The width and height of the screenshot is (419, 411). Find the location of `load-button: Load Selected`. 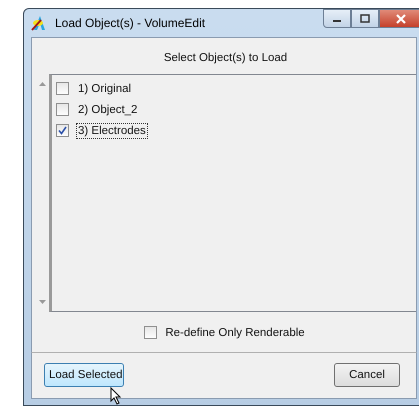

load-button: Load Selected is located at coordinates (84, 375).